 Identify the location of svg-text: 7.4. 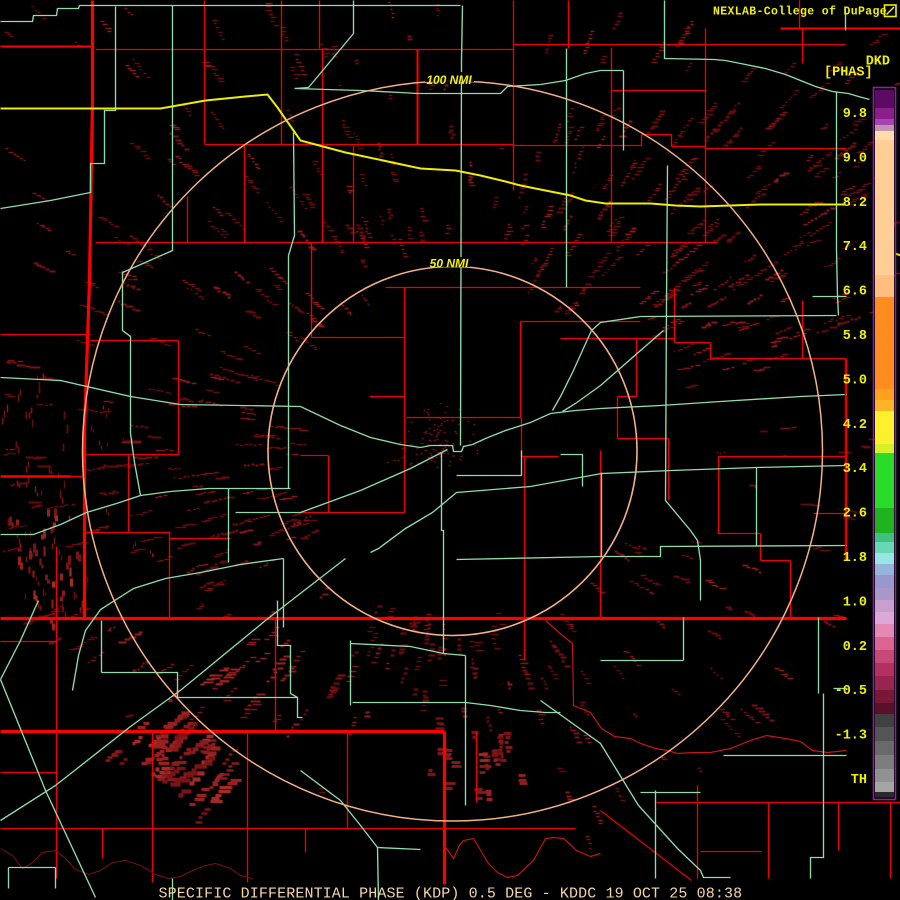
(855, 247).